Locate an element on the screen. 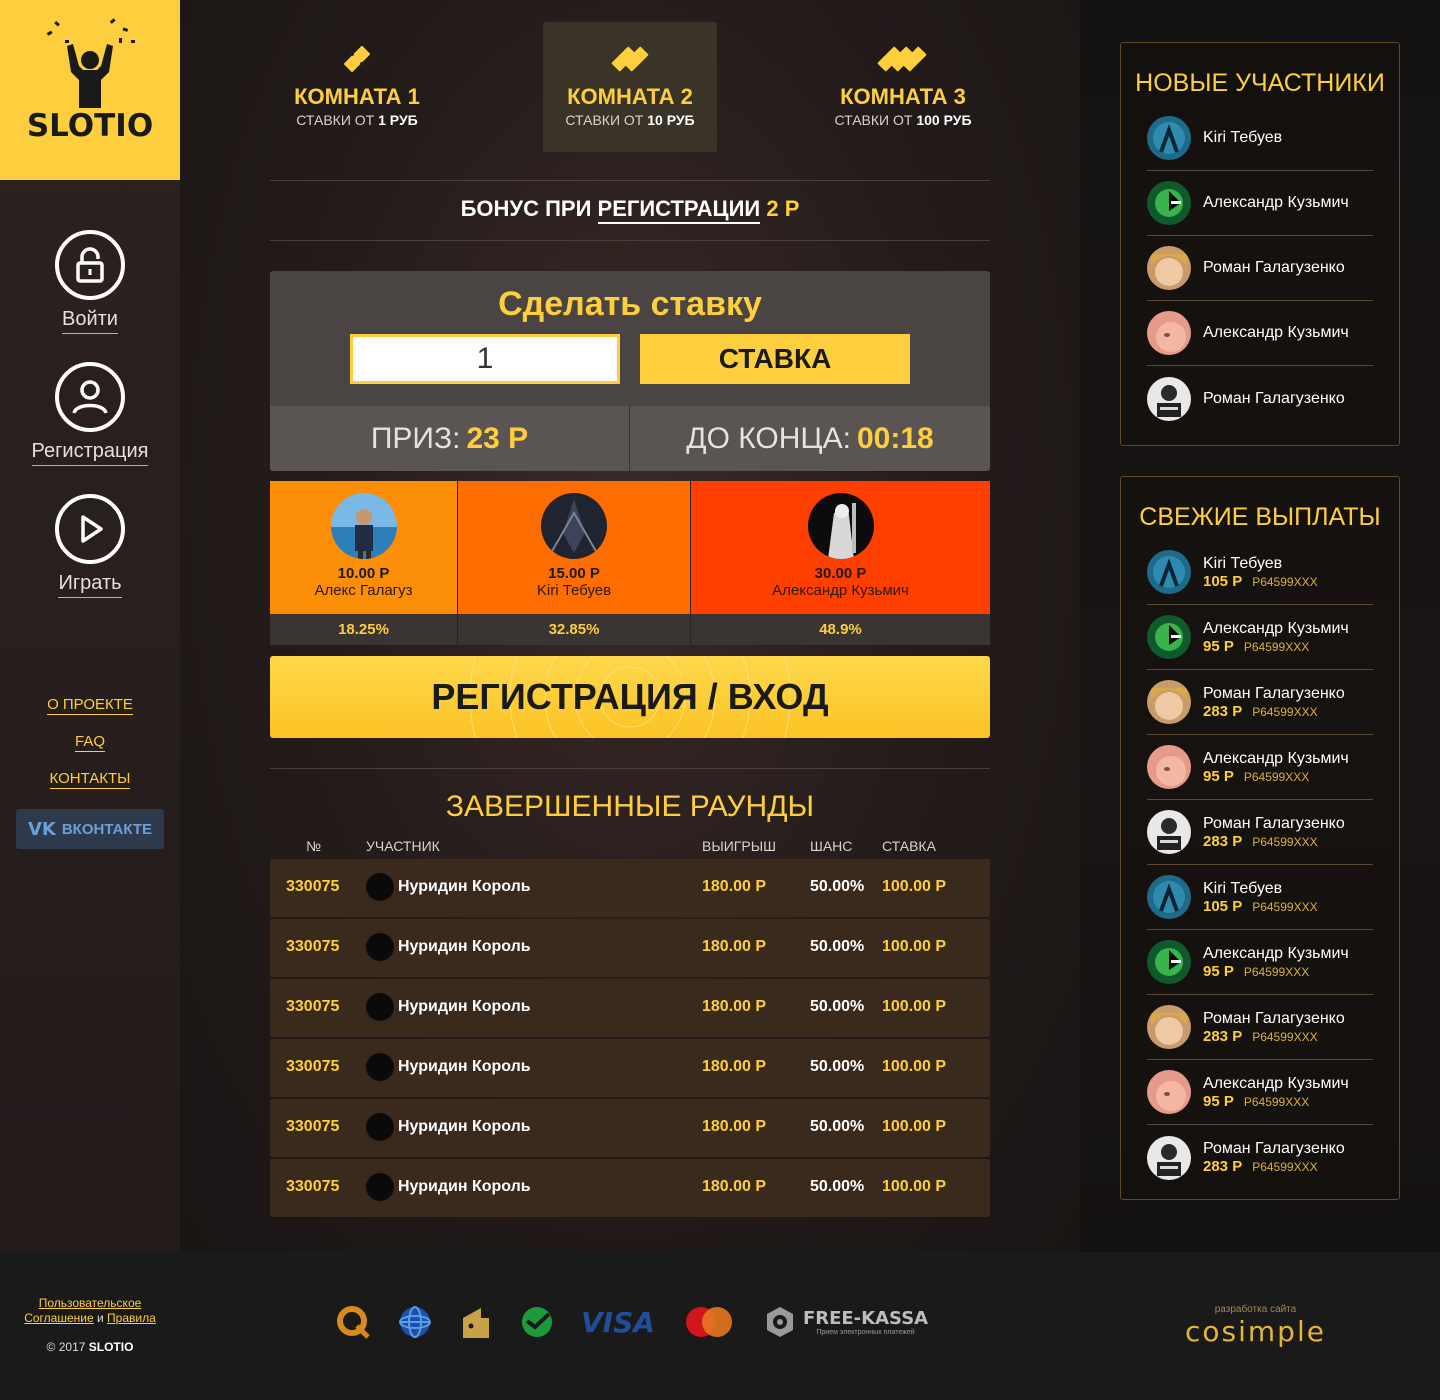 Image resolution: width=1440 pixels, height=1400 pixels. tab-room-2: КОМНАТА 2 СТАВКИ ОТ 10 РУБ is located at coordinates (630, 87).